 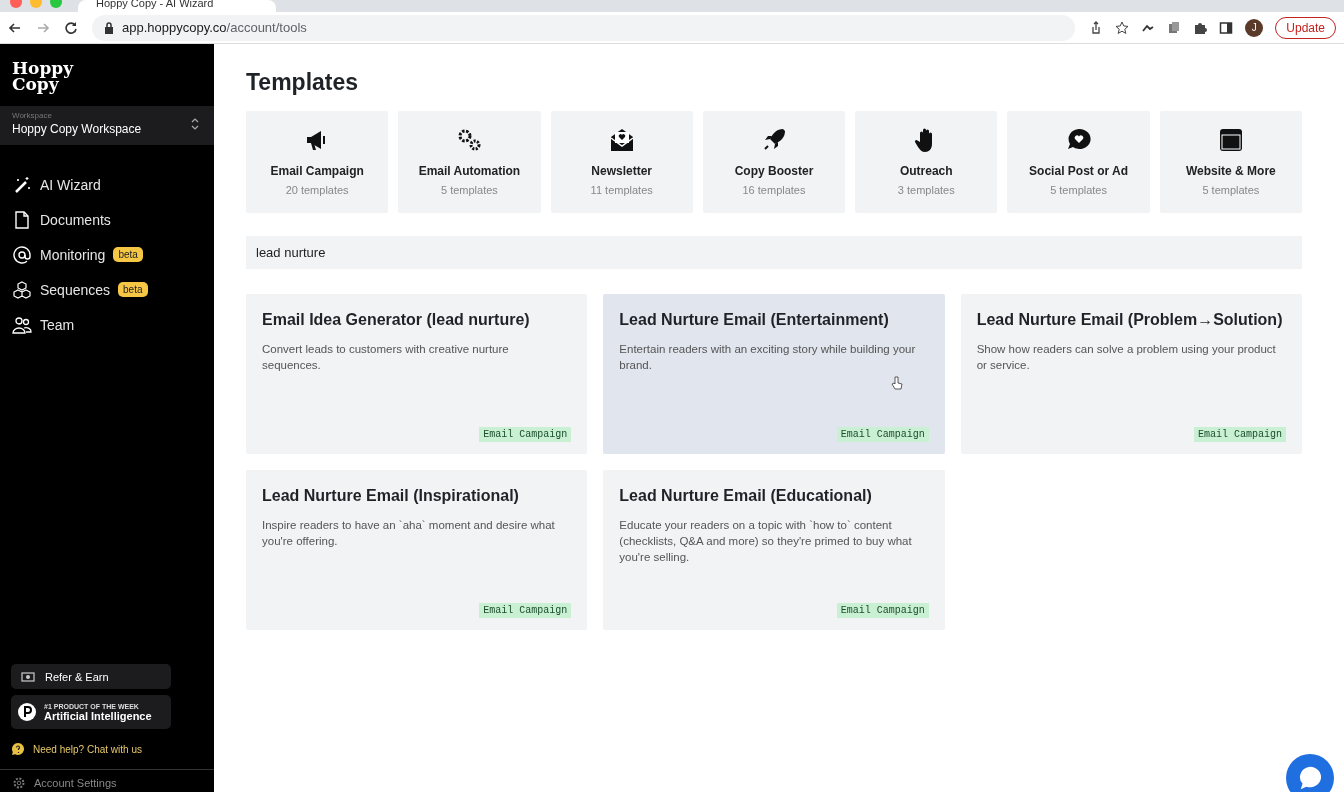 I want to click on template-card: Email Idea Generator (lead nurture) Convert leads to customers with creative nurture sequences. Email Campaign, so click(x=417, y=374).